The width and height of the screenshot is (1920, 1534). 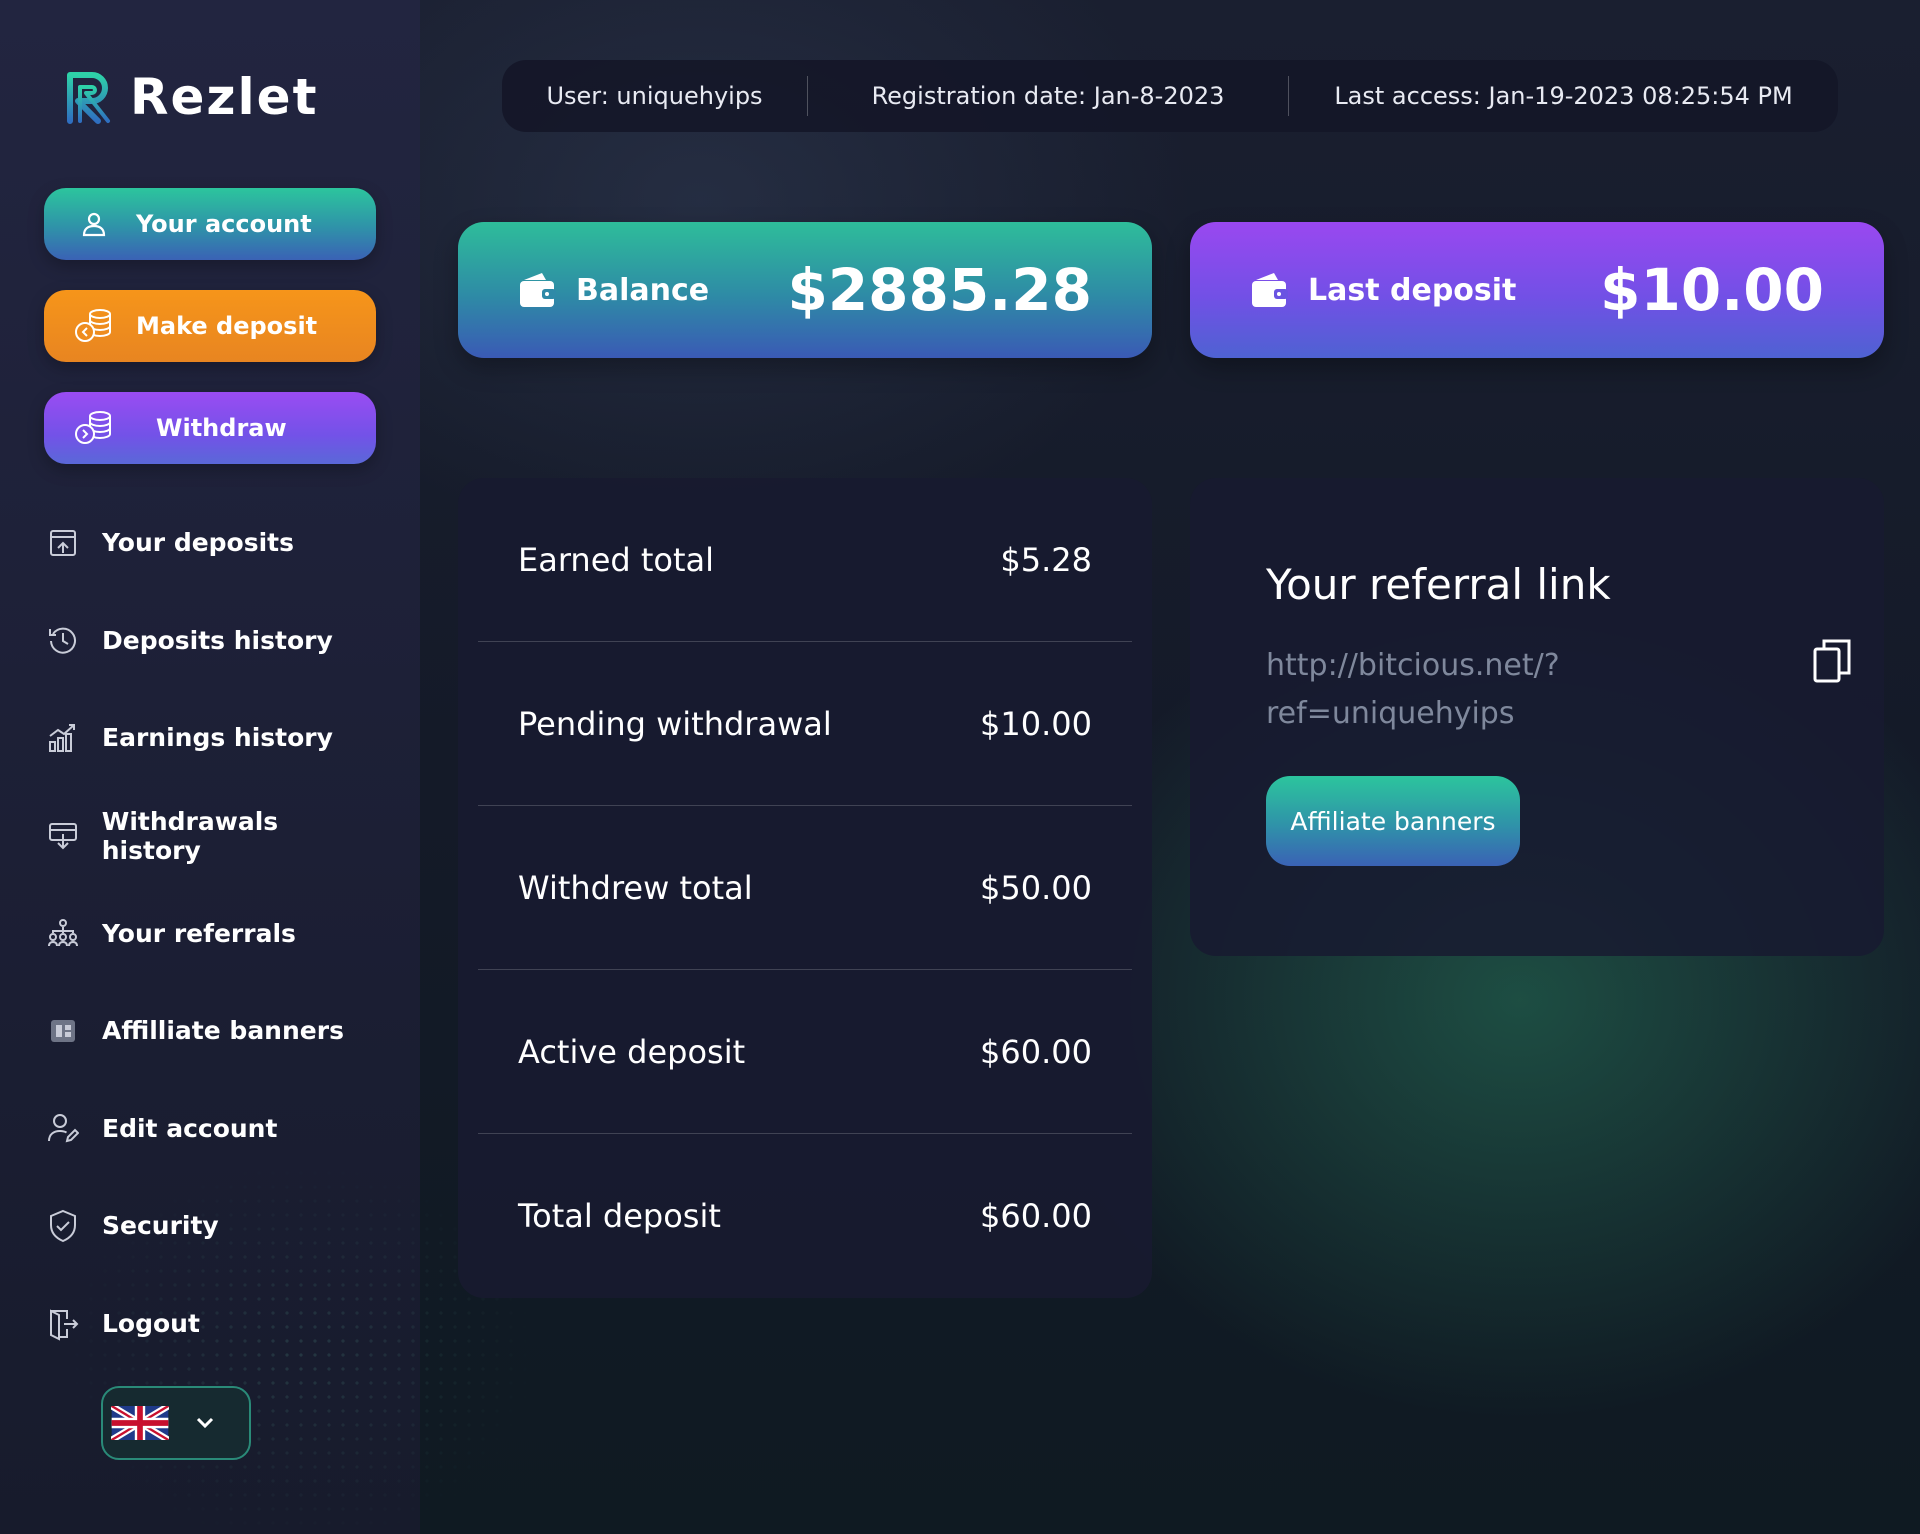 What do you see at coordinates (94, 428) in the screenshot?
I see `coins-withdraw-icon` at bounding box center [94, 428].